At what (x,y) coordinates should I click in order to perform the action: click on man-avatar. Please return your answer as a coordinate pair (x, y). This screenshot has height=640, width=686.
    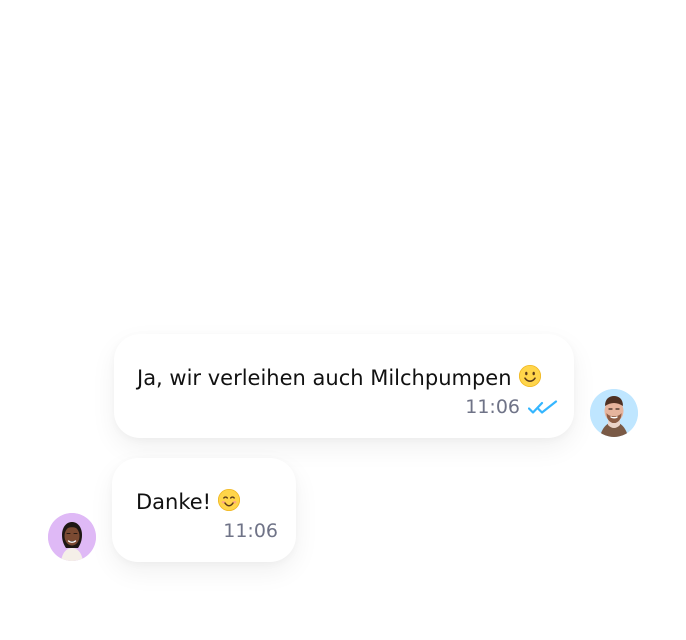
    Looking at the image, I should click on (614, 413).